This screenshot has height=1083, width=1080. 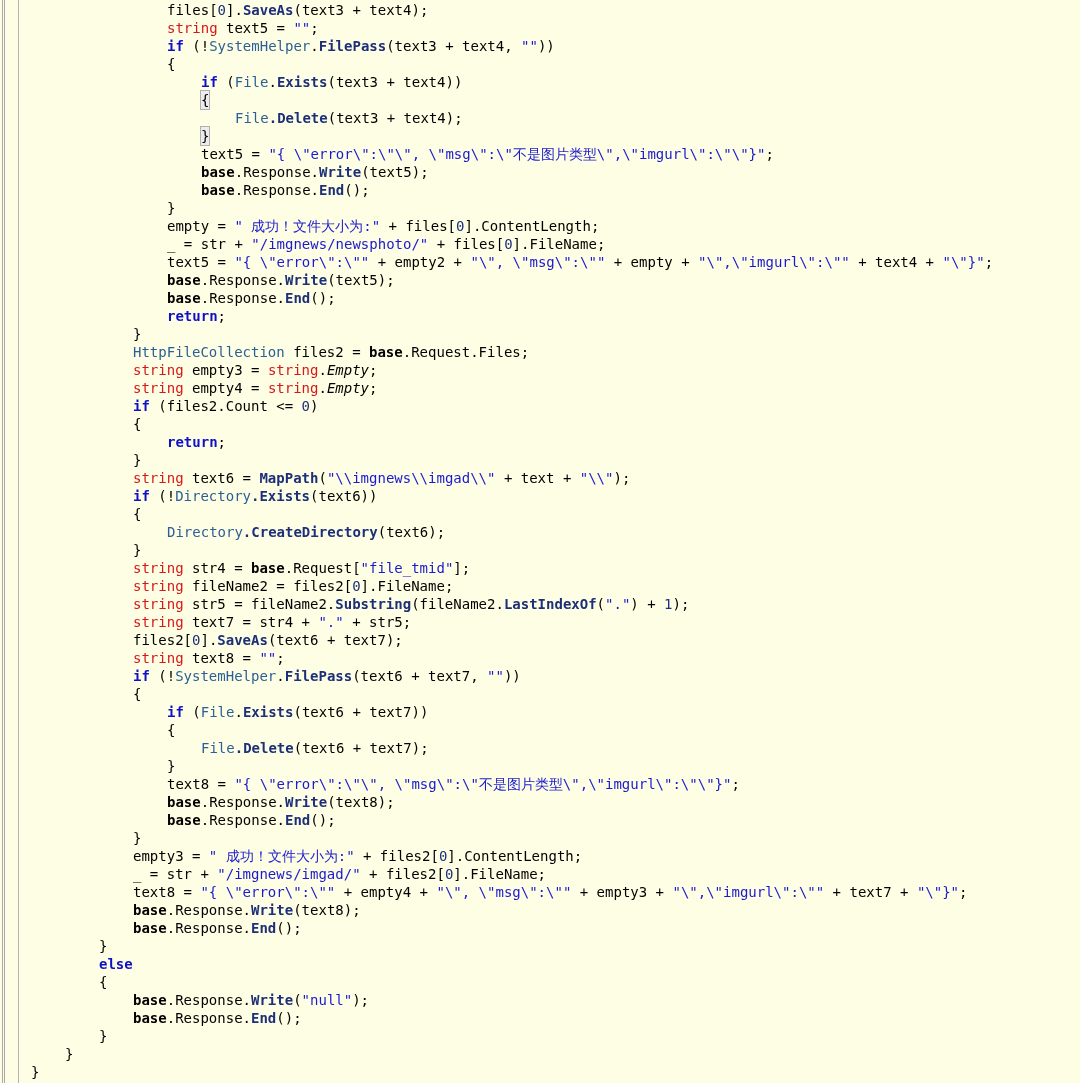 What do you see at coordinates (349, 118) in the screenshot?
I see `code-line: File.Delete(text3 + text4);` at bounding box center [349, 118].